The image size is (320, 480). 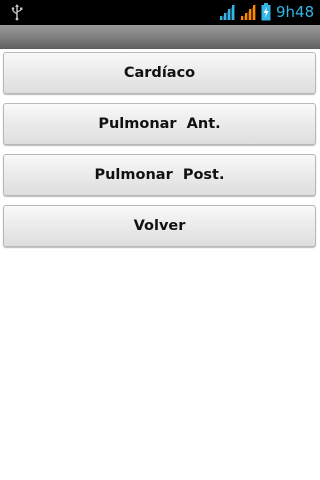 I want to click on battery-charging-icon, so click(x=266, y=12).